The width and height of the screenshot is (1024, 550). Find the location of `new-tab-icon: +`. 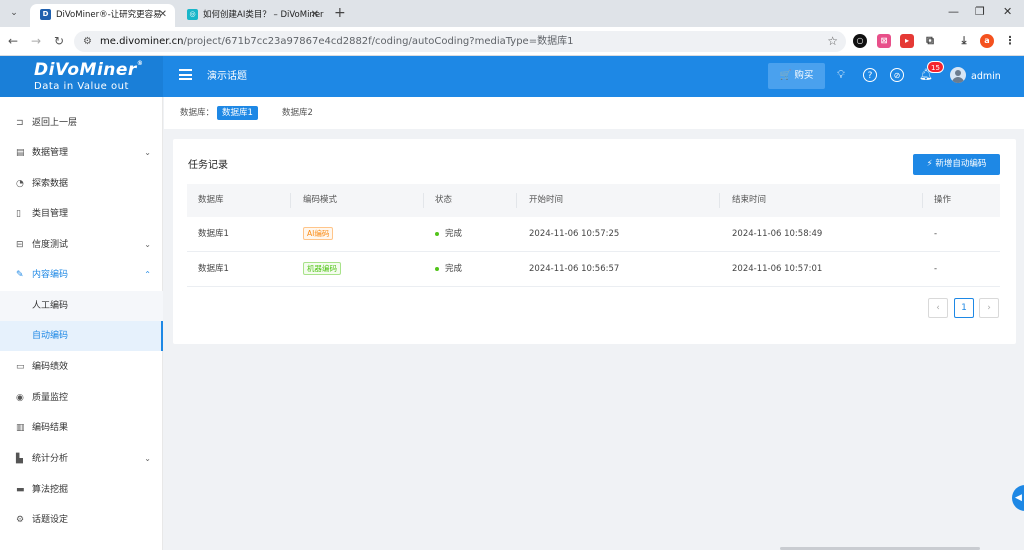

new-tab-icon: + is located at coordinates (340, 13).